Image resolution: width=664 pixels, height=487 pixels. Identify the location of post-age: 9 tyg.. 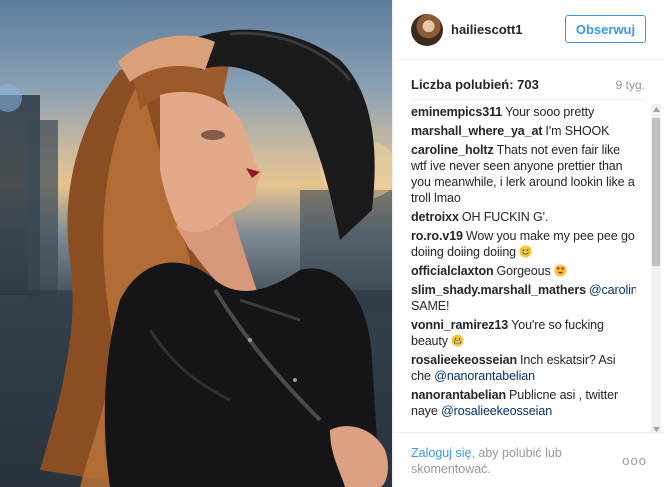
(630, 85).